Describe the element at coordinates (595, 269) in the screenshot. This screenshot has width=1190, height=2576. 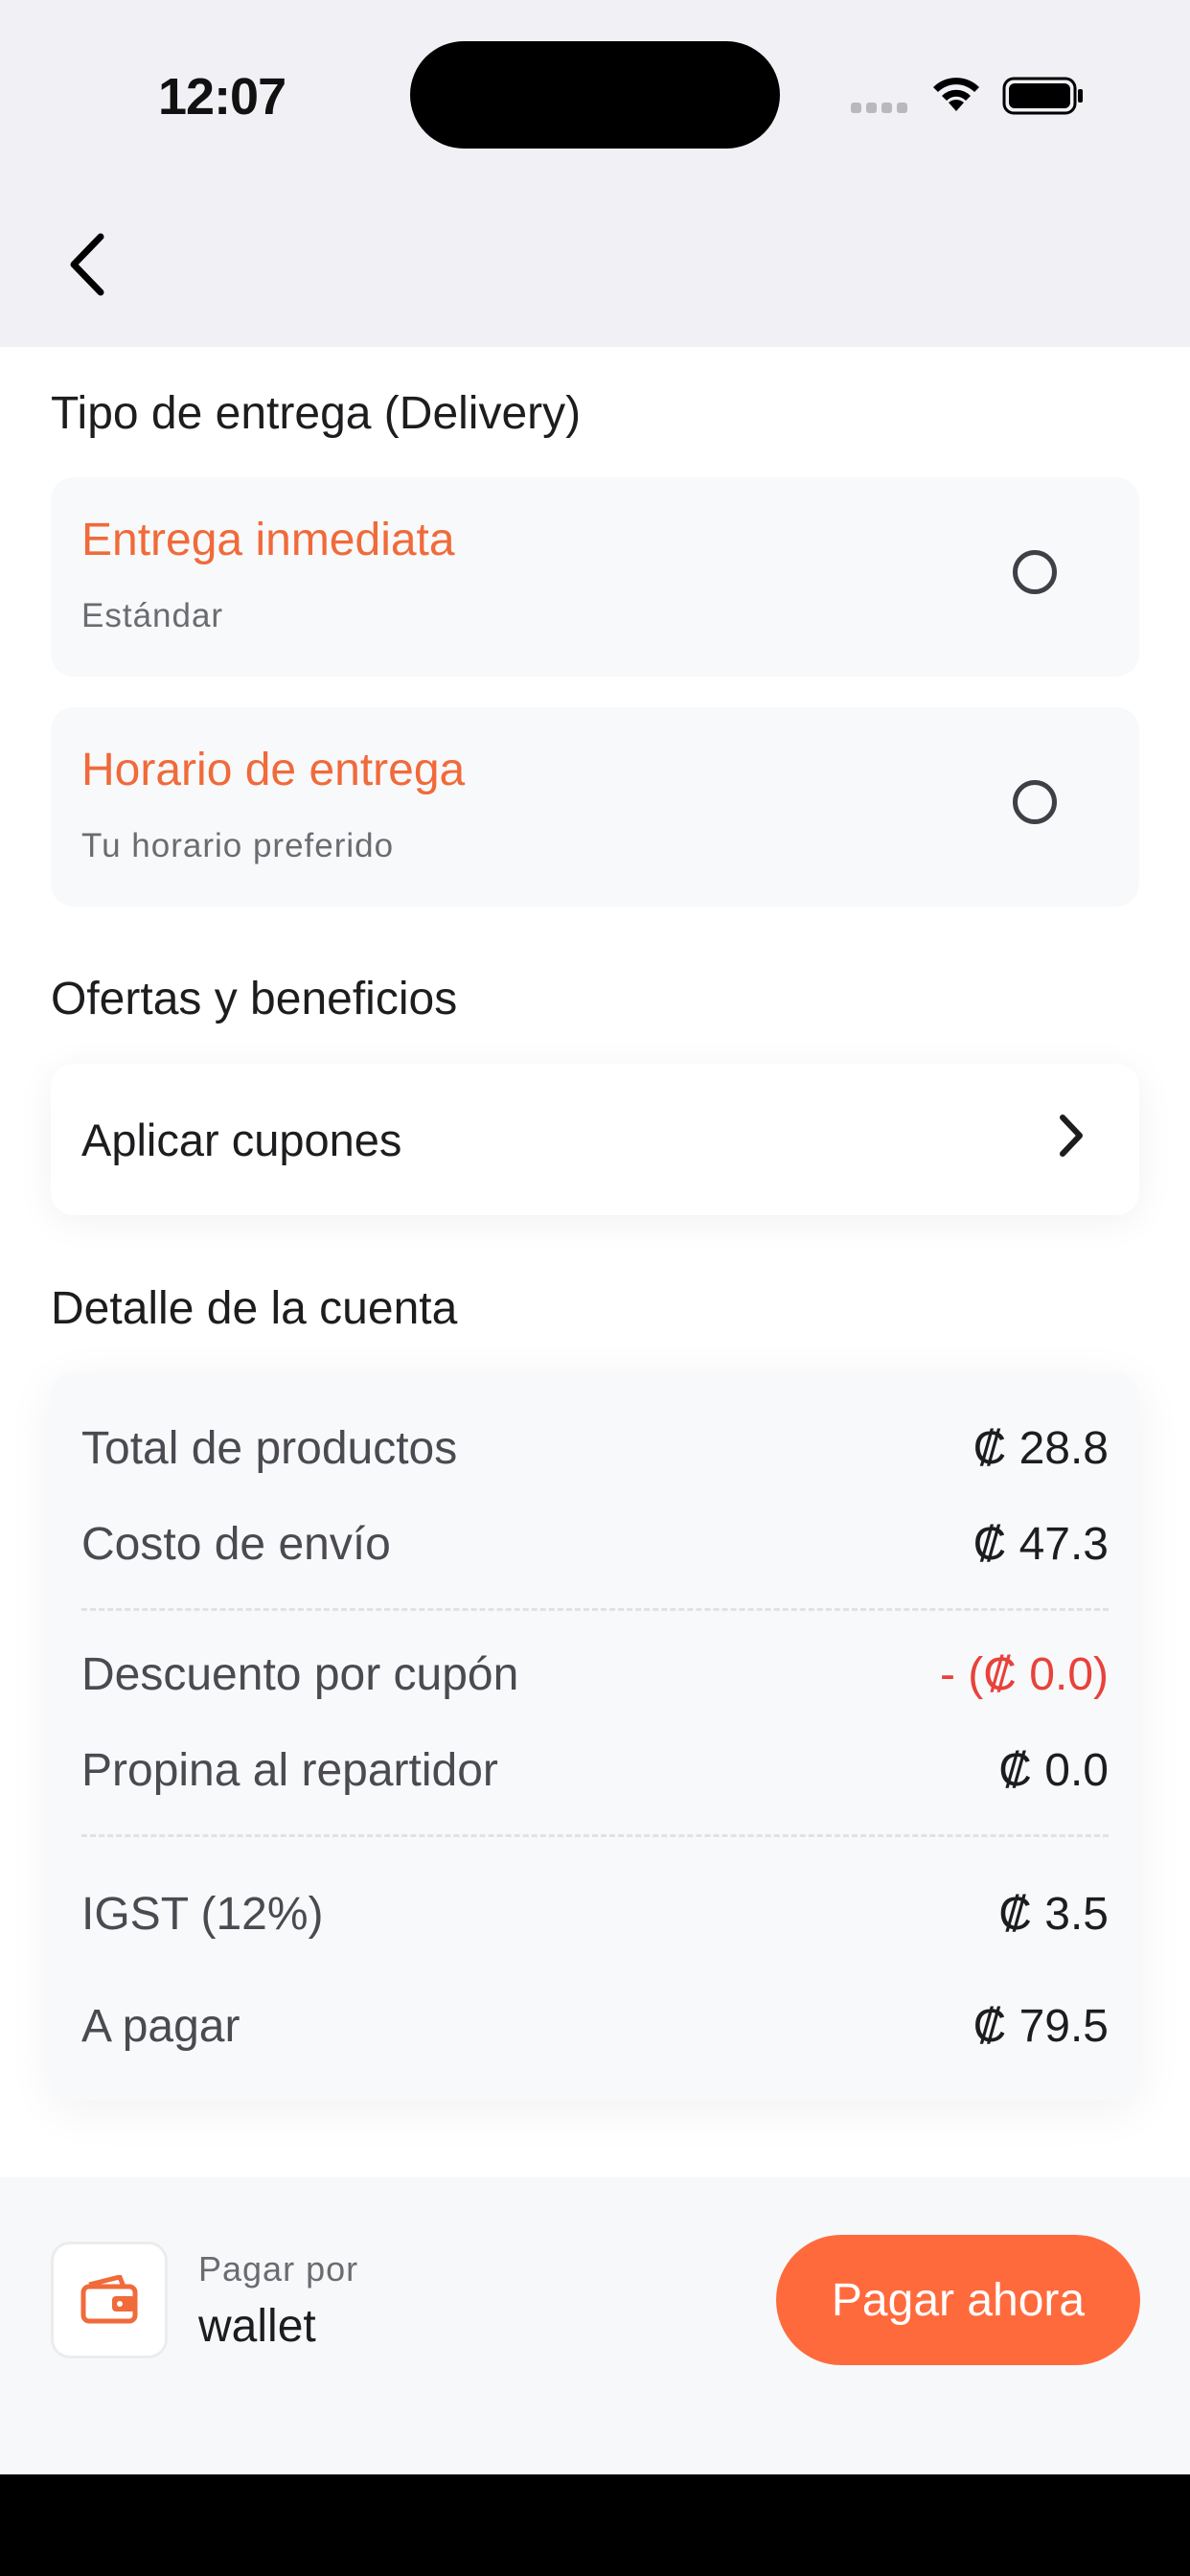
I see `navigation-bar` at that location.